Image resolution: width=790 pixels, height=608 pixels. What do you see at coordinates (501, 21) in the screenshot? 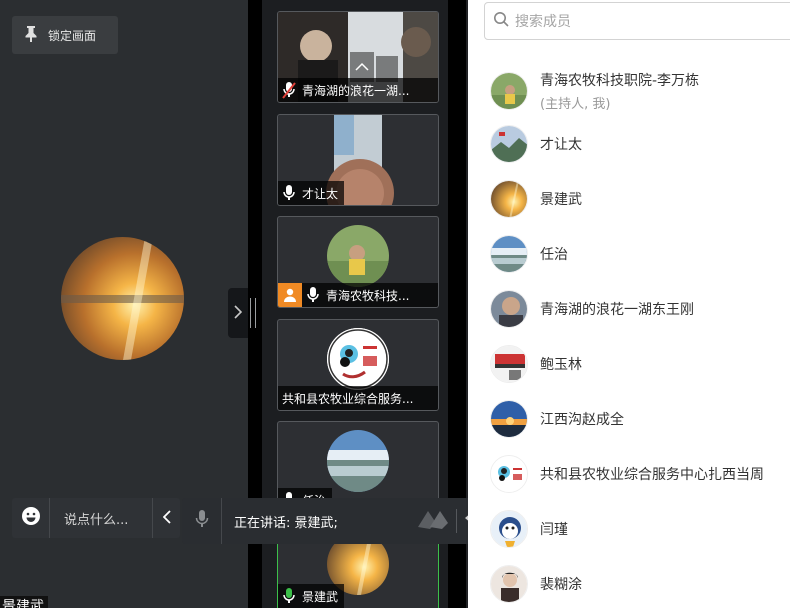
I see `search-icon` at bounding box center [501, 21].